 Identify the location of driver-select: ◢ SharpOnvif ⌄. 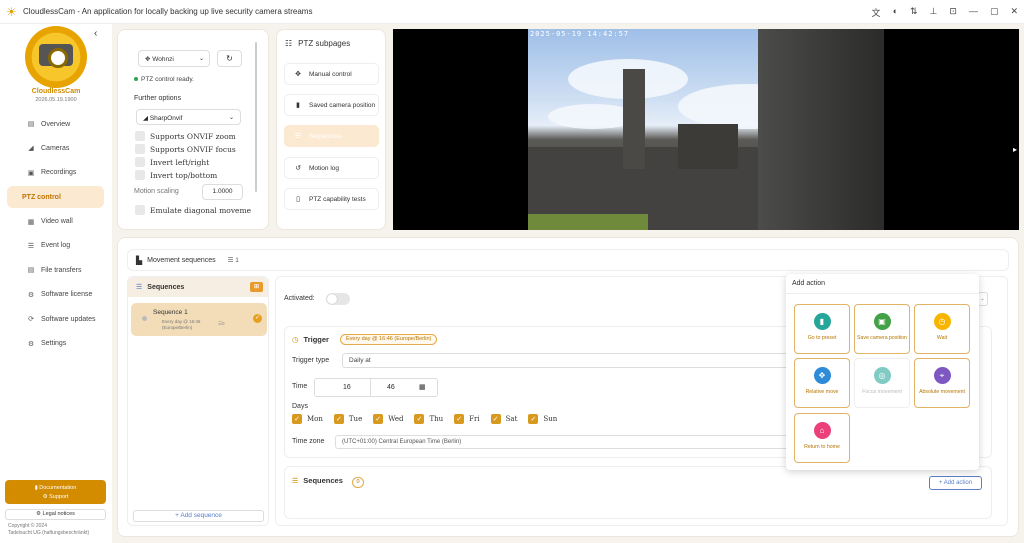
(188, 117).